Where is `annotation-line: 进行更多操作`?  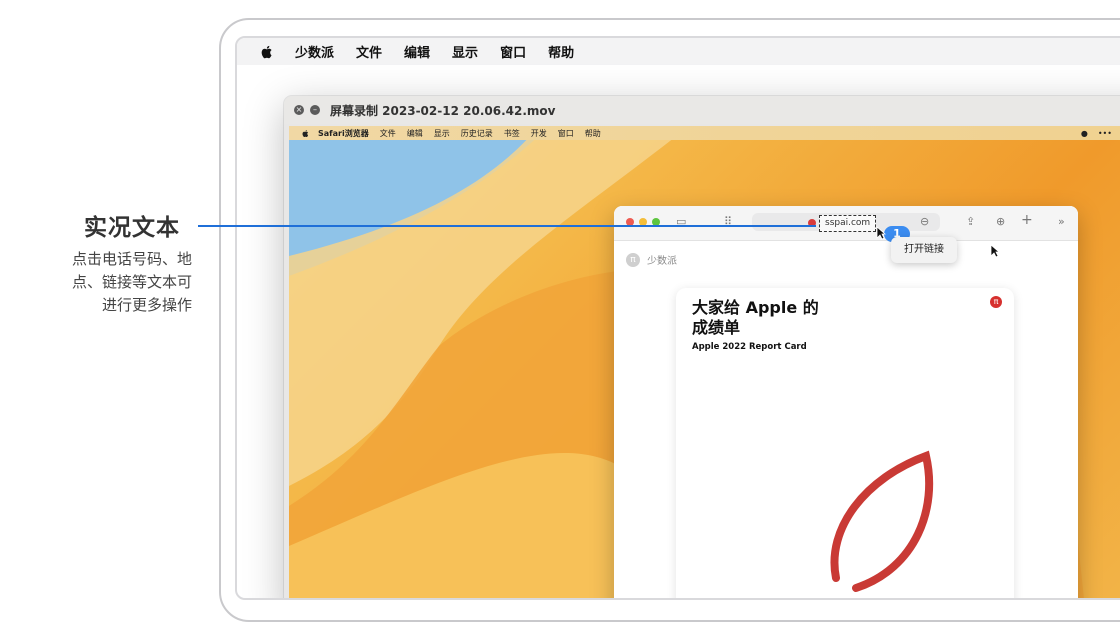
annotation-line: 进行更多操作 is located at coordinates (146, 305).